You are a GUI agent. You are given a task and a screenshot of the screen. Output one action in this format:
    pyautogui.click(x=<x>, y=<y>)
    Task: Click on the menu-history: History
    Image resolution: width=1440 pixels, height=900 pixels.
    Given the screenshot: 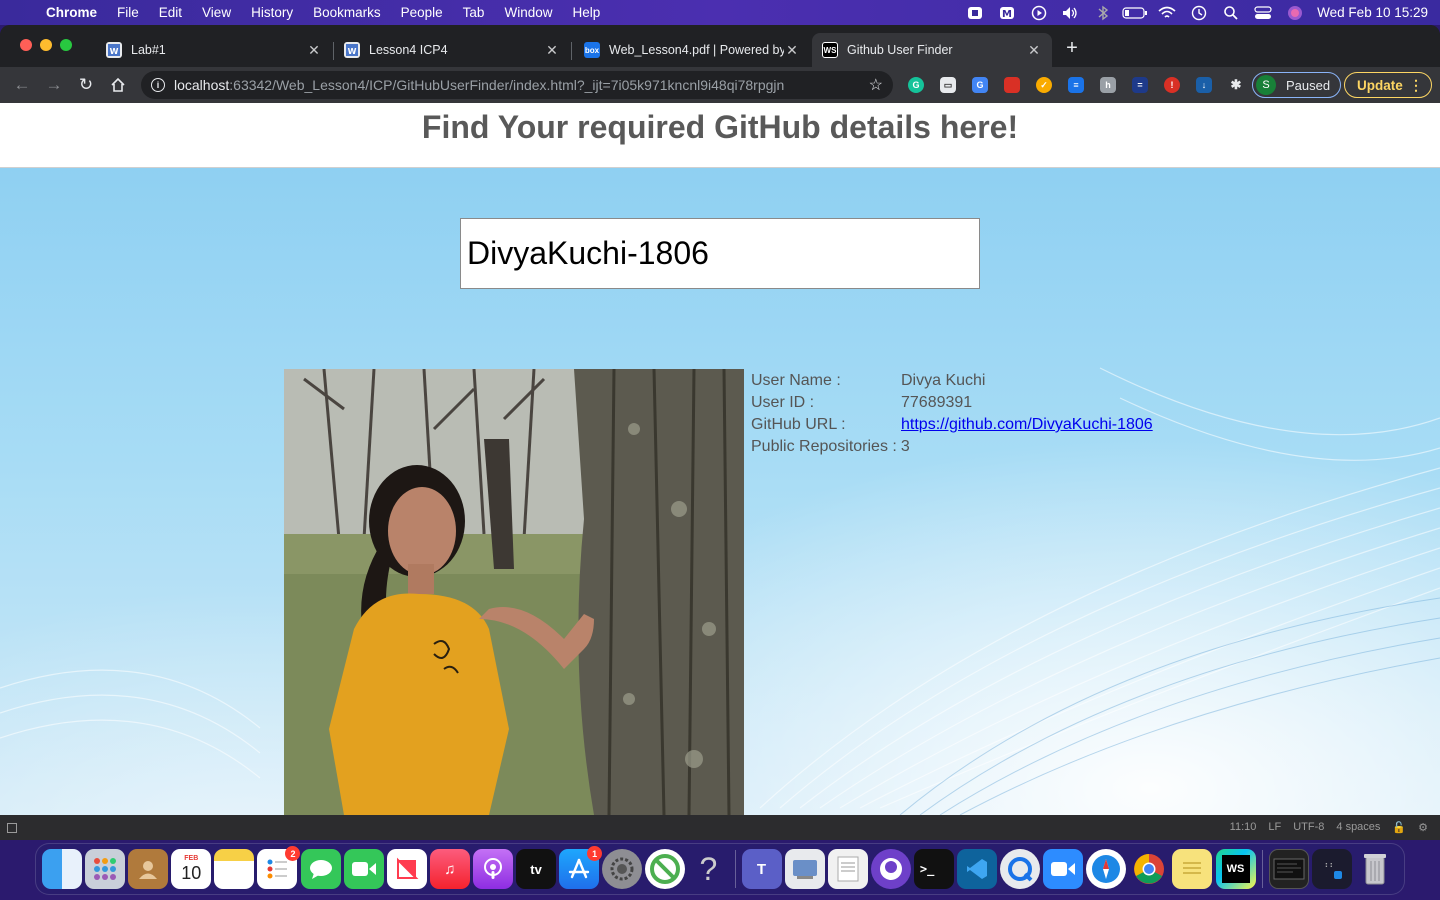 What is the action you would take?
    pyautogui.click(x=272, y=12)
    